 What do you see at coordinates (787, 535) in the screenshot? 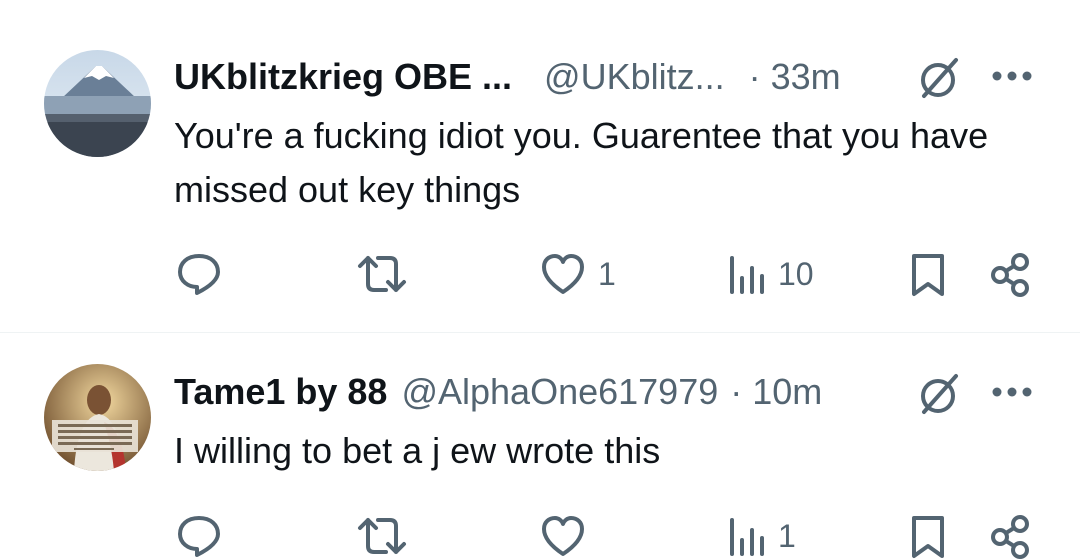
I see `views-count: 1` at bounding box center [787, 535].